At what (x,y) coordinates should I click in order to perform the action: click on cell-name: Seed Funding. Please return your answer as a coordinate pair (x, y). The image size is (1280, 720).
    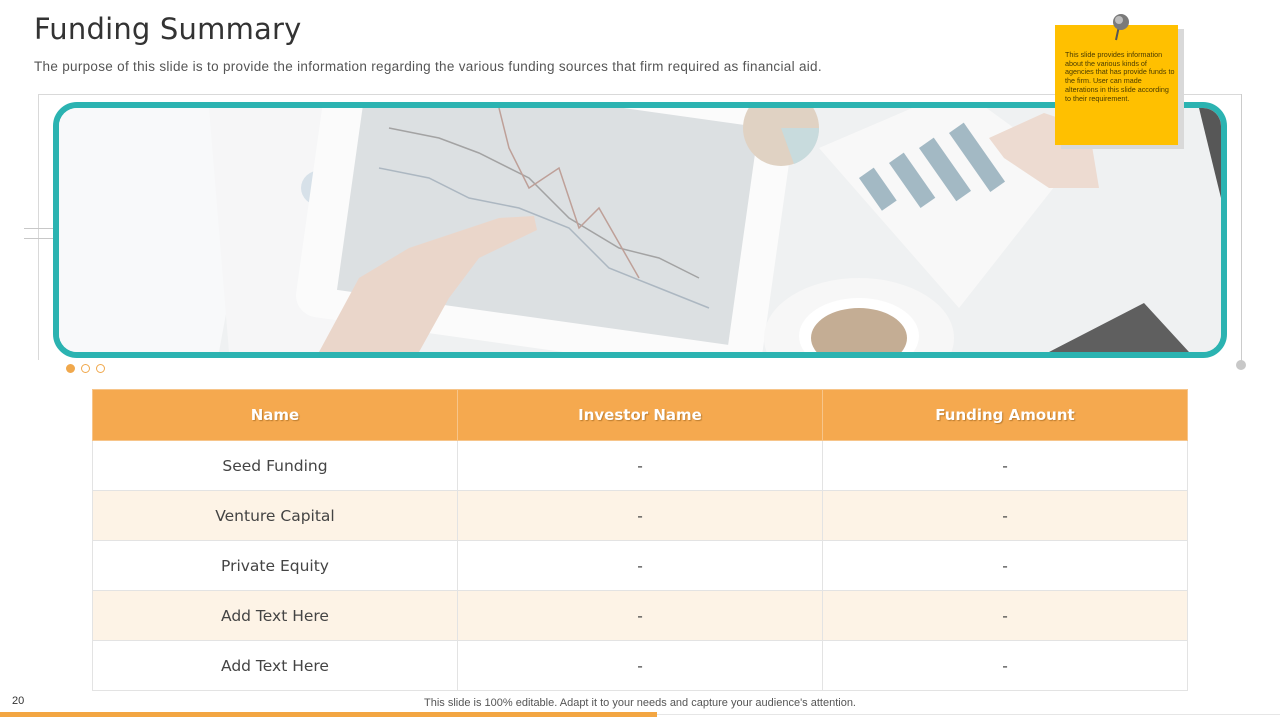
    Looking at the image, I should click on (275, 465).